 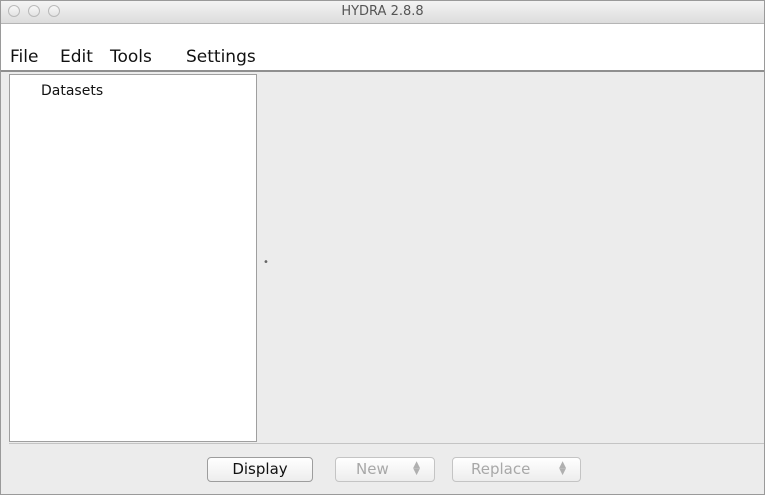 What do you see at coordinates (382, 48) in the screenshot?
I see `menu-bar: File Edit Tools Settings` at bounding box center [382, 48].